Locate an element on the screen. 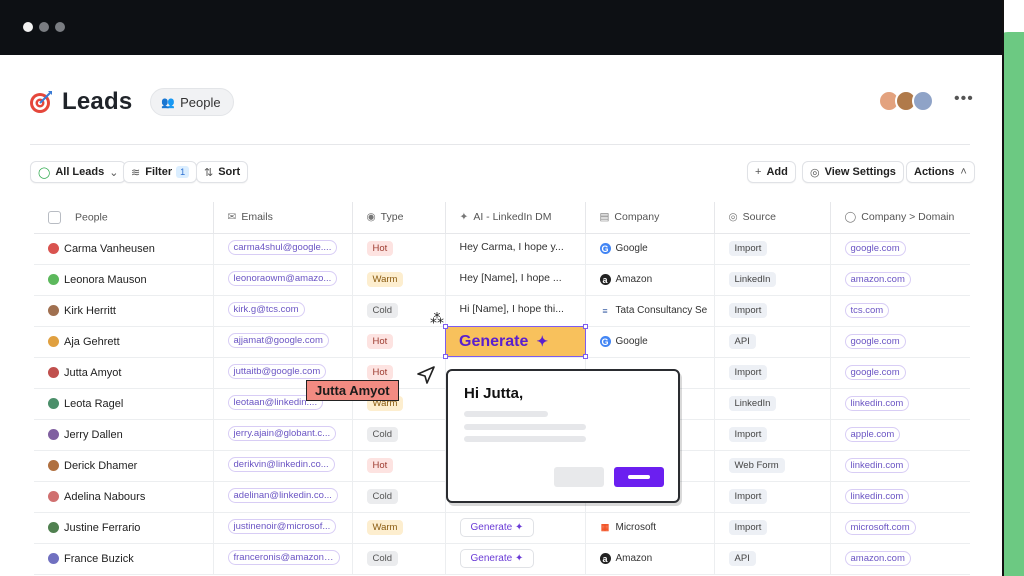 This screenshot has width=1024, height=576. generate-cell-button: Generate ✦ is located at coordinates (497, 558).